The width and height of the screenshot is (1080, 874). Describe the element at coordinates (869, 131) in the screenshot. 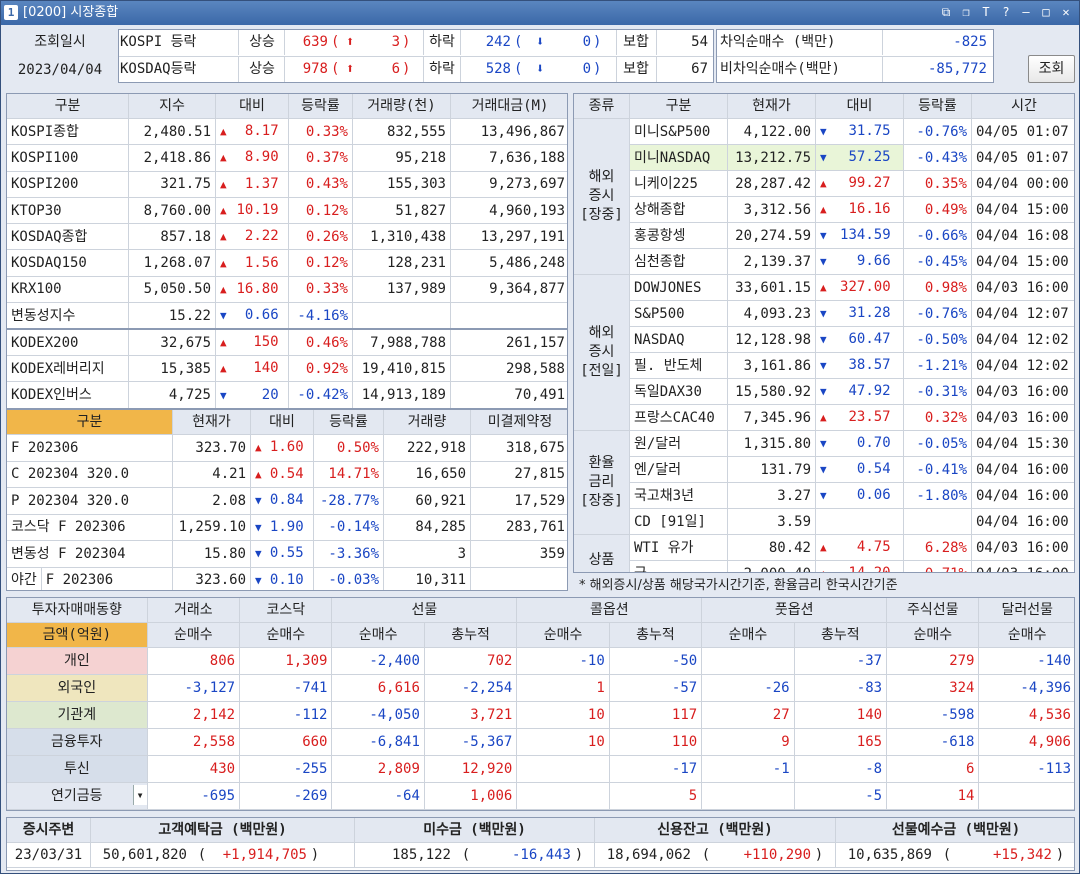

I see `global-change-value: 31.75` at that location.